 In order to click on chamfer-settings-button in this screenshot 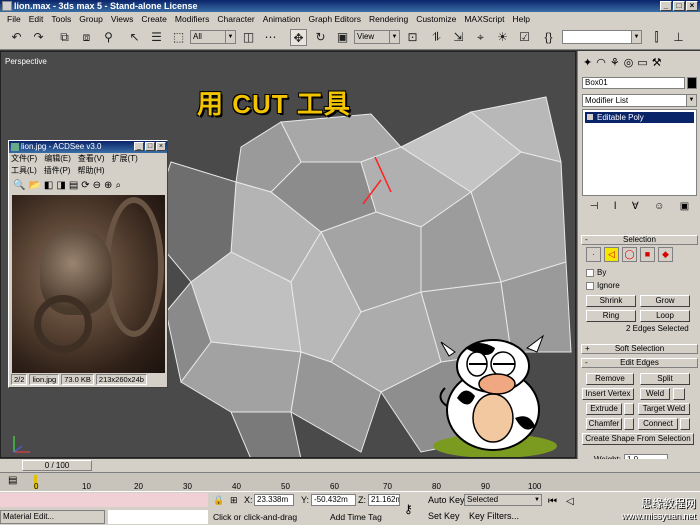, I will do `click(629, 424)`.